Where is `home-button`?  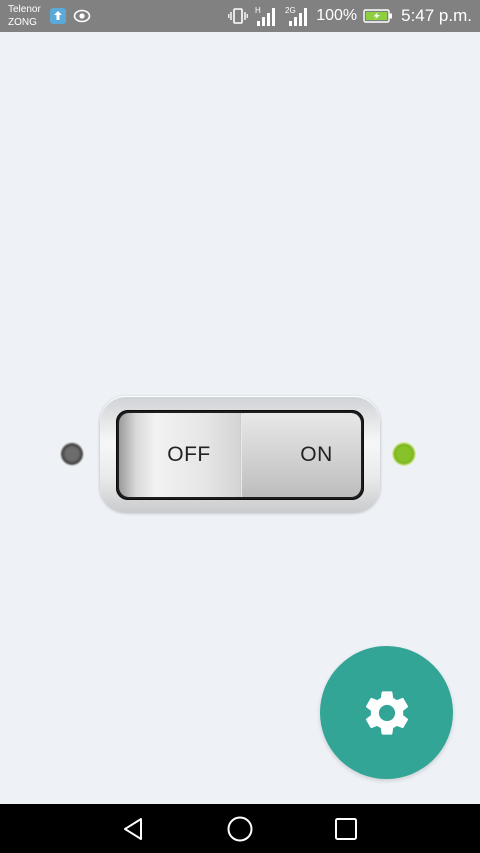 home-button is located at coordinates (240, 829).